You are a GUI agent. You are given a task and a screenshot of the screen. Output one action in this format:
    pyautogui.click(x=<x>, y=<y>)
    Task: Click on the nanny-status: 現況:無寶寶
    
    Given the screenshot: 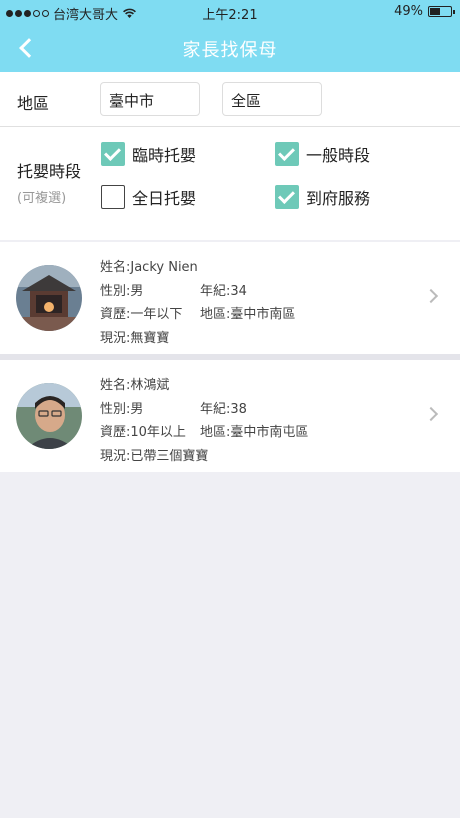 What is the action you would take?
    pyautogui.click(x=135, y=338)
    